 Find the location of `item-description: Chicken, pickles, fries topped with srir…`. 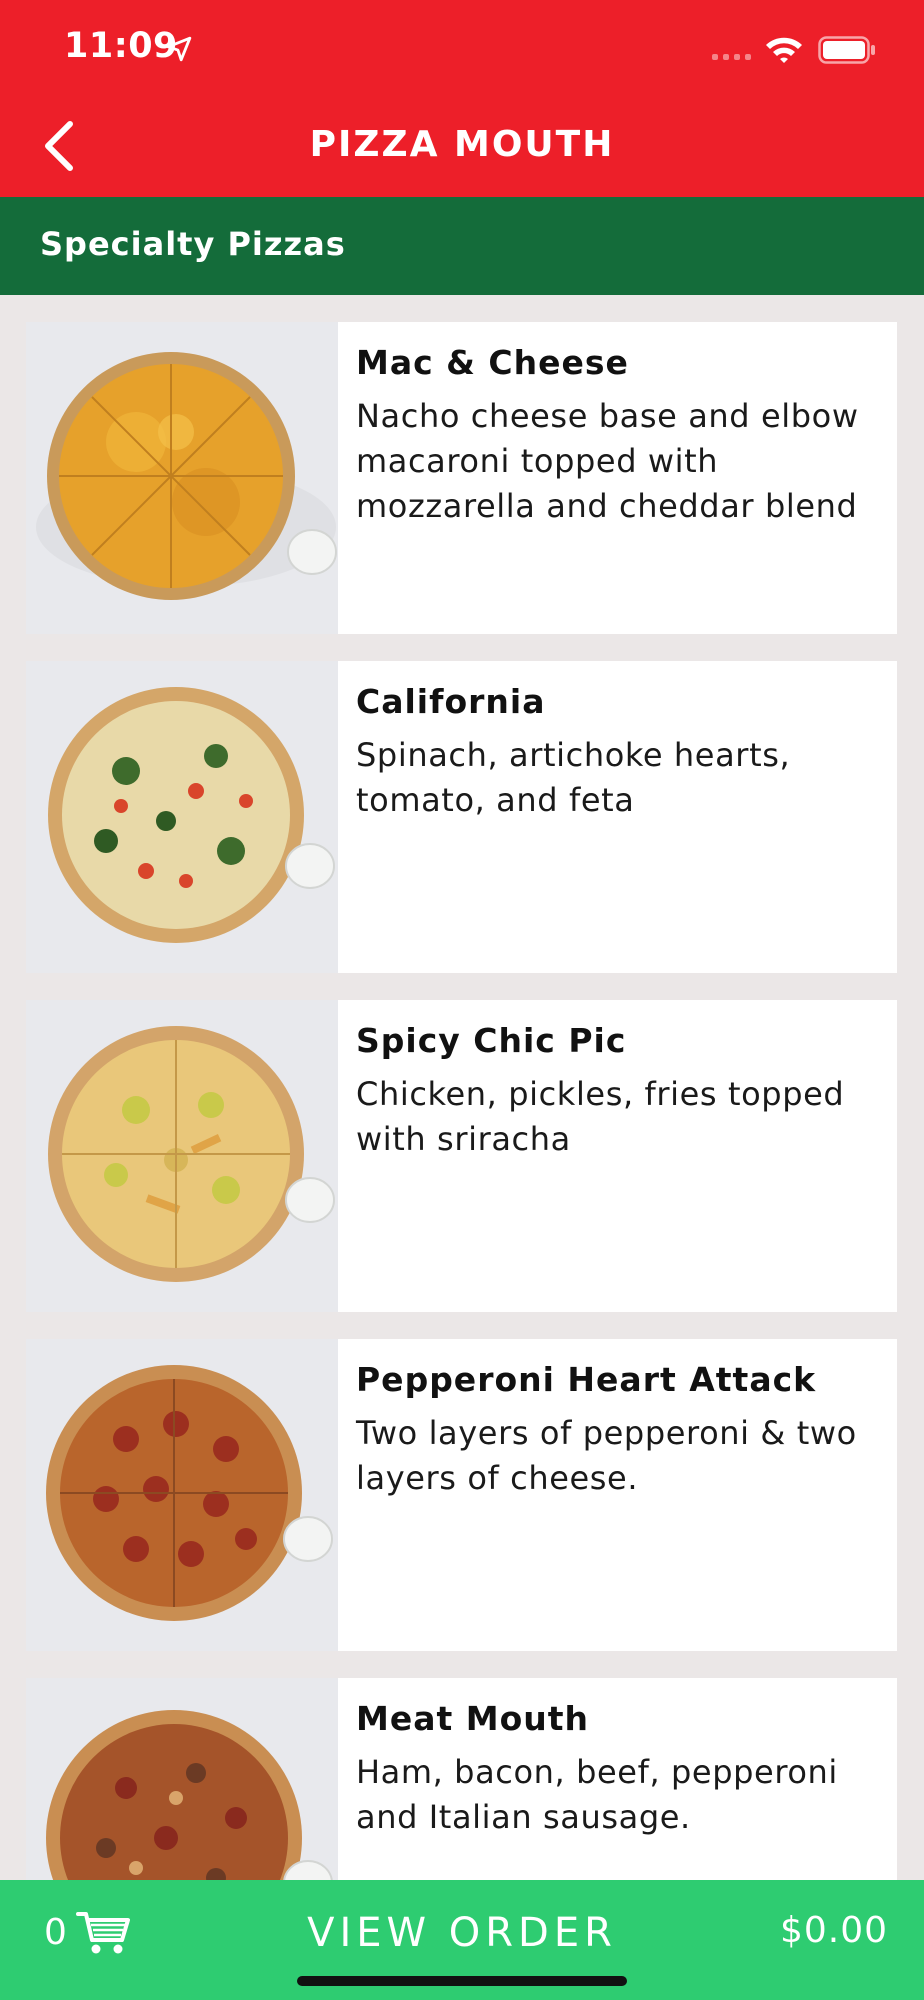

item-description: Chicken, pickles, fries topped with srir… is located at coordinates (600, 1116).